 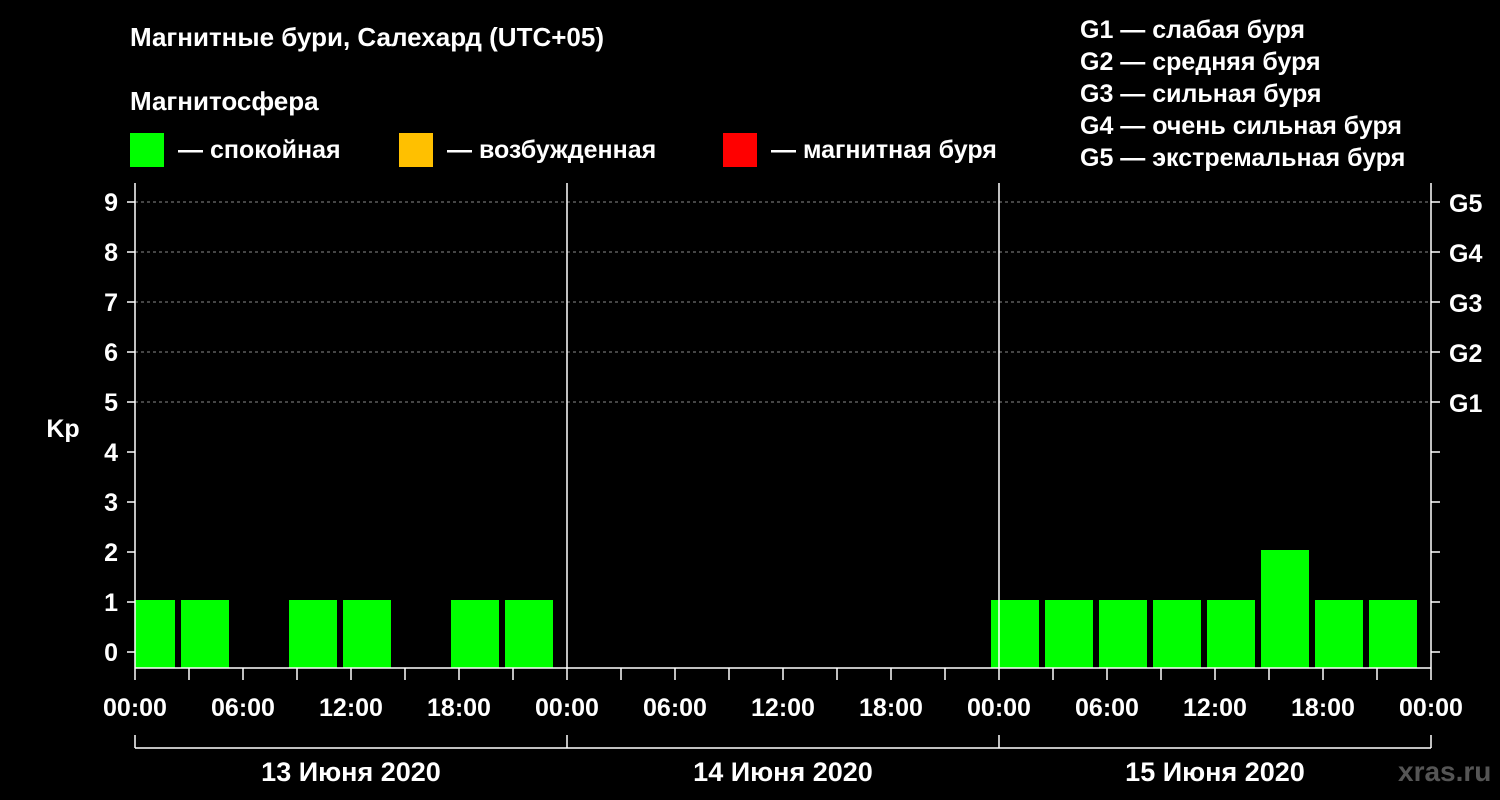 I want to click on watermark: xras.ru, so click(x=1445, y=771).